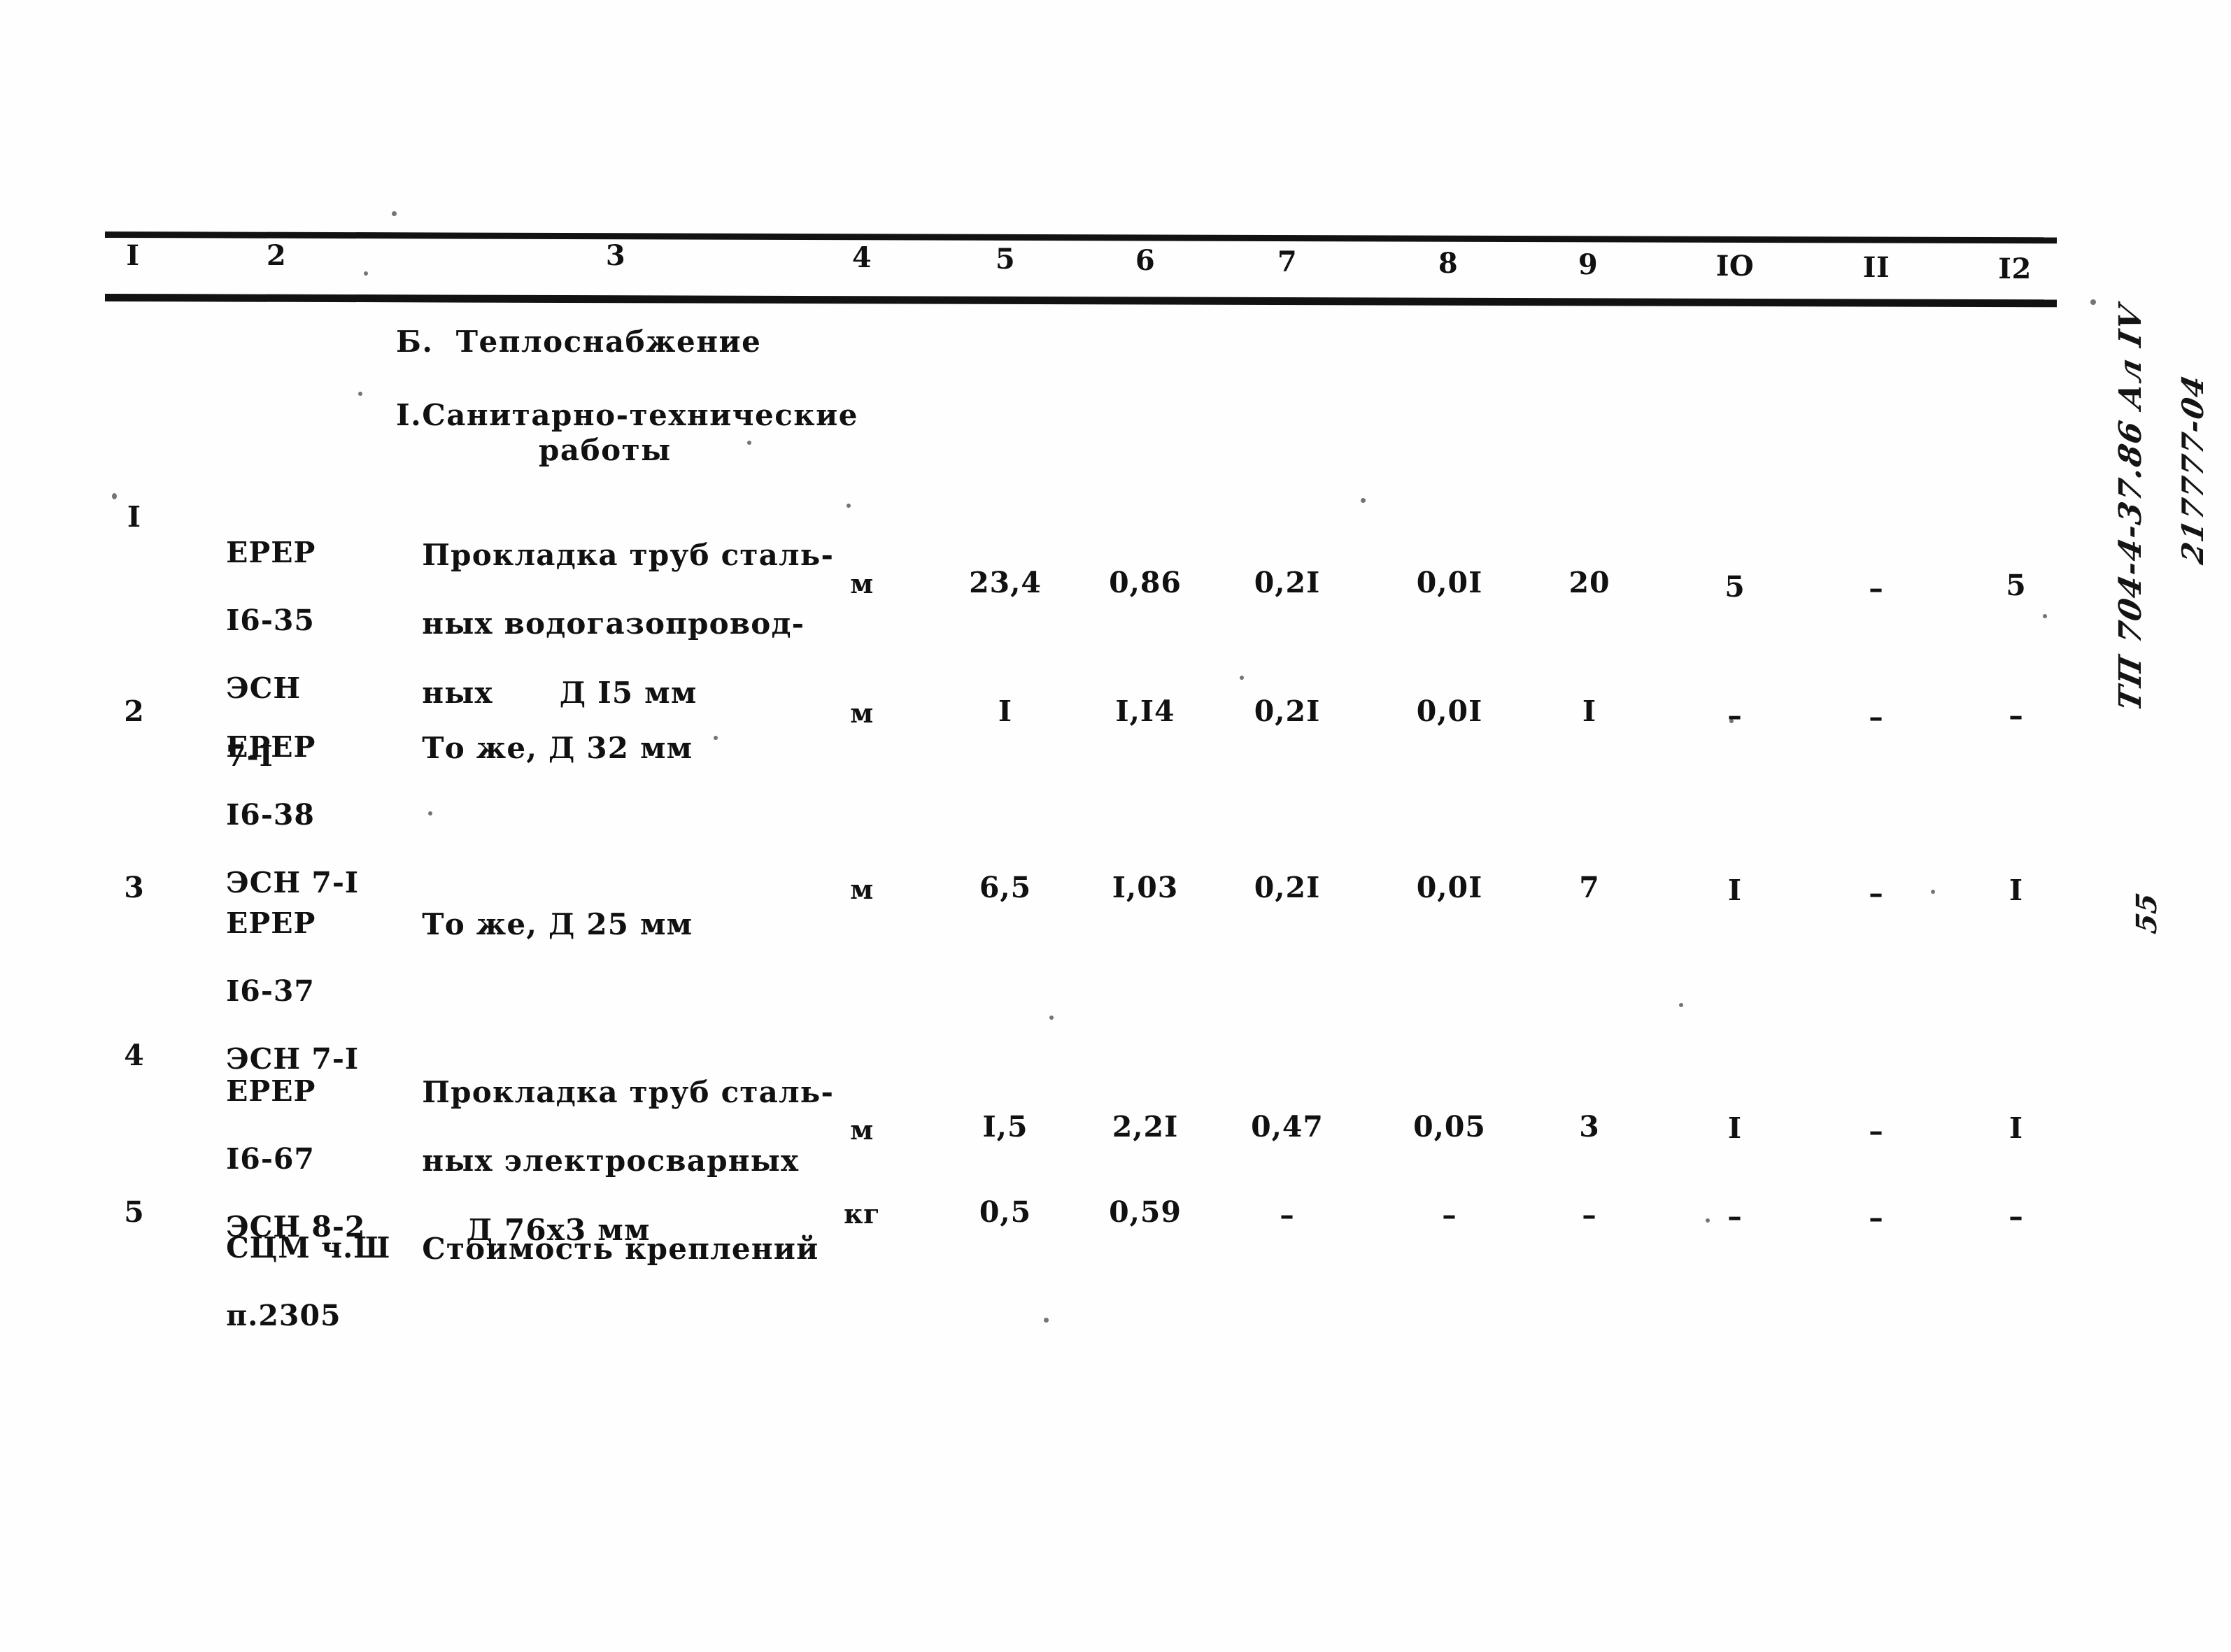 This screenshot has height=1652, width=2231. Describe the element at coordinates (1449, 1215) in the screenshot. I see `row-col-8: –` at that location.